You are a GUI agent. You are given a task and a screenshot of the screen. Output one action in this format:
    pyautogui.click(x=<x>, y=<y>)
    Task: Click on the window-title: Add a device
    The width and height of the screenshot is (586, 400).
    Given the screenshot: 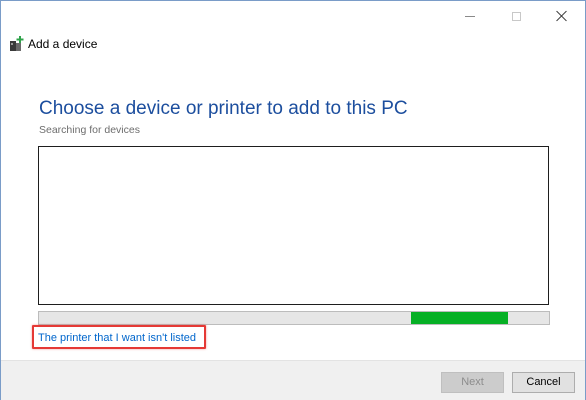 What is the action you would take?
    pyautogui.click(x=63, y=44)
    